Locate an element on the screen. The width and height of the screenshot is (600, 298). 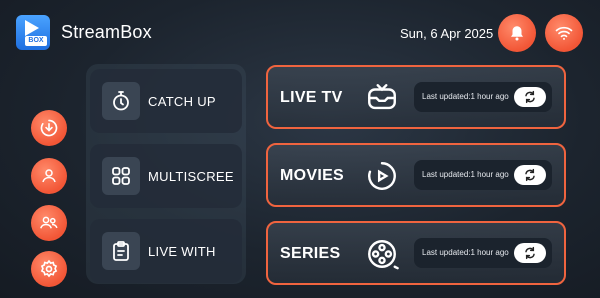
network-button is located at coordinates (564, 33).